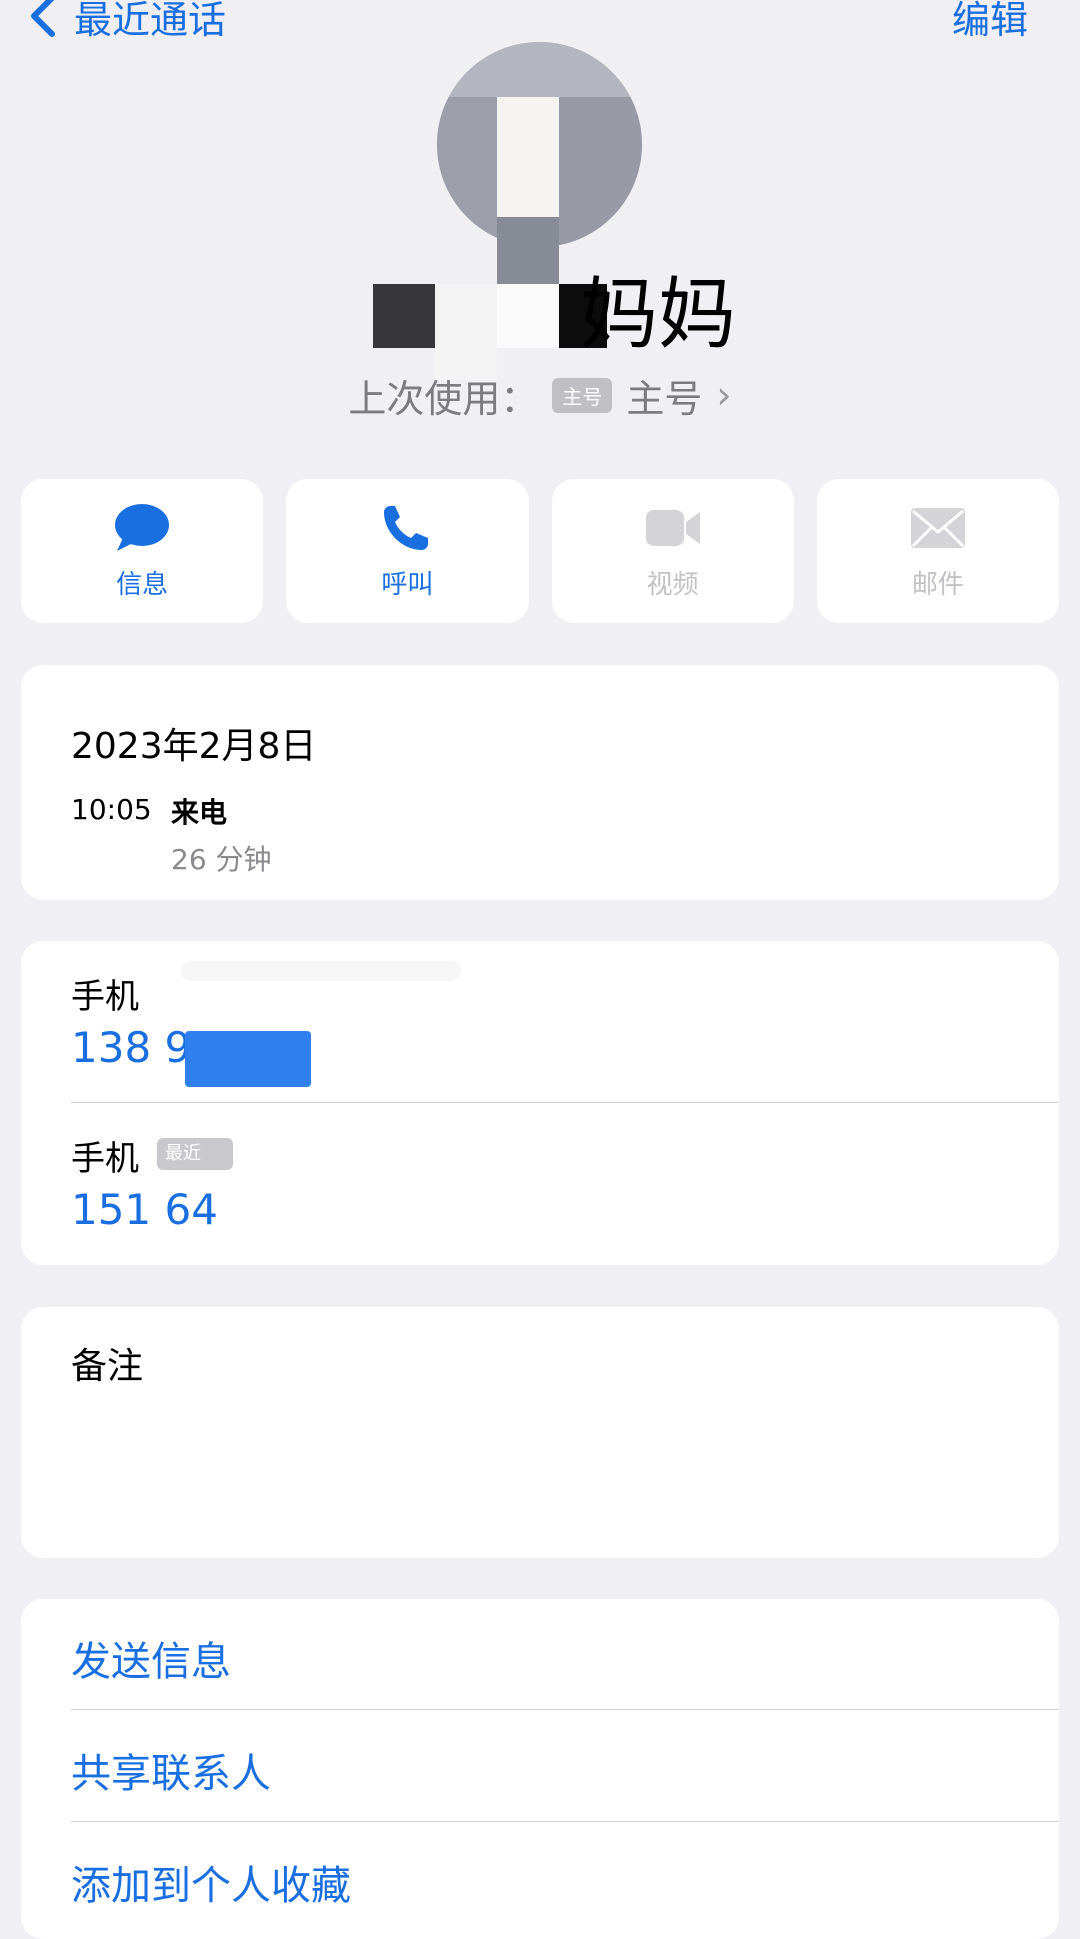 The width and height of the screenshot is (1080, 1939). I want to click on phone-icon, so click(406, 527).